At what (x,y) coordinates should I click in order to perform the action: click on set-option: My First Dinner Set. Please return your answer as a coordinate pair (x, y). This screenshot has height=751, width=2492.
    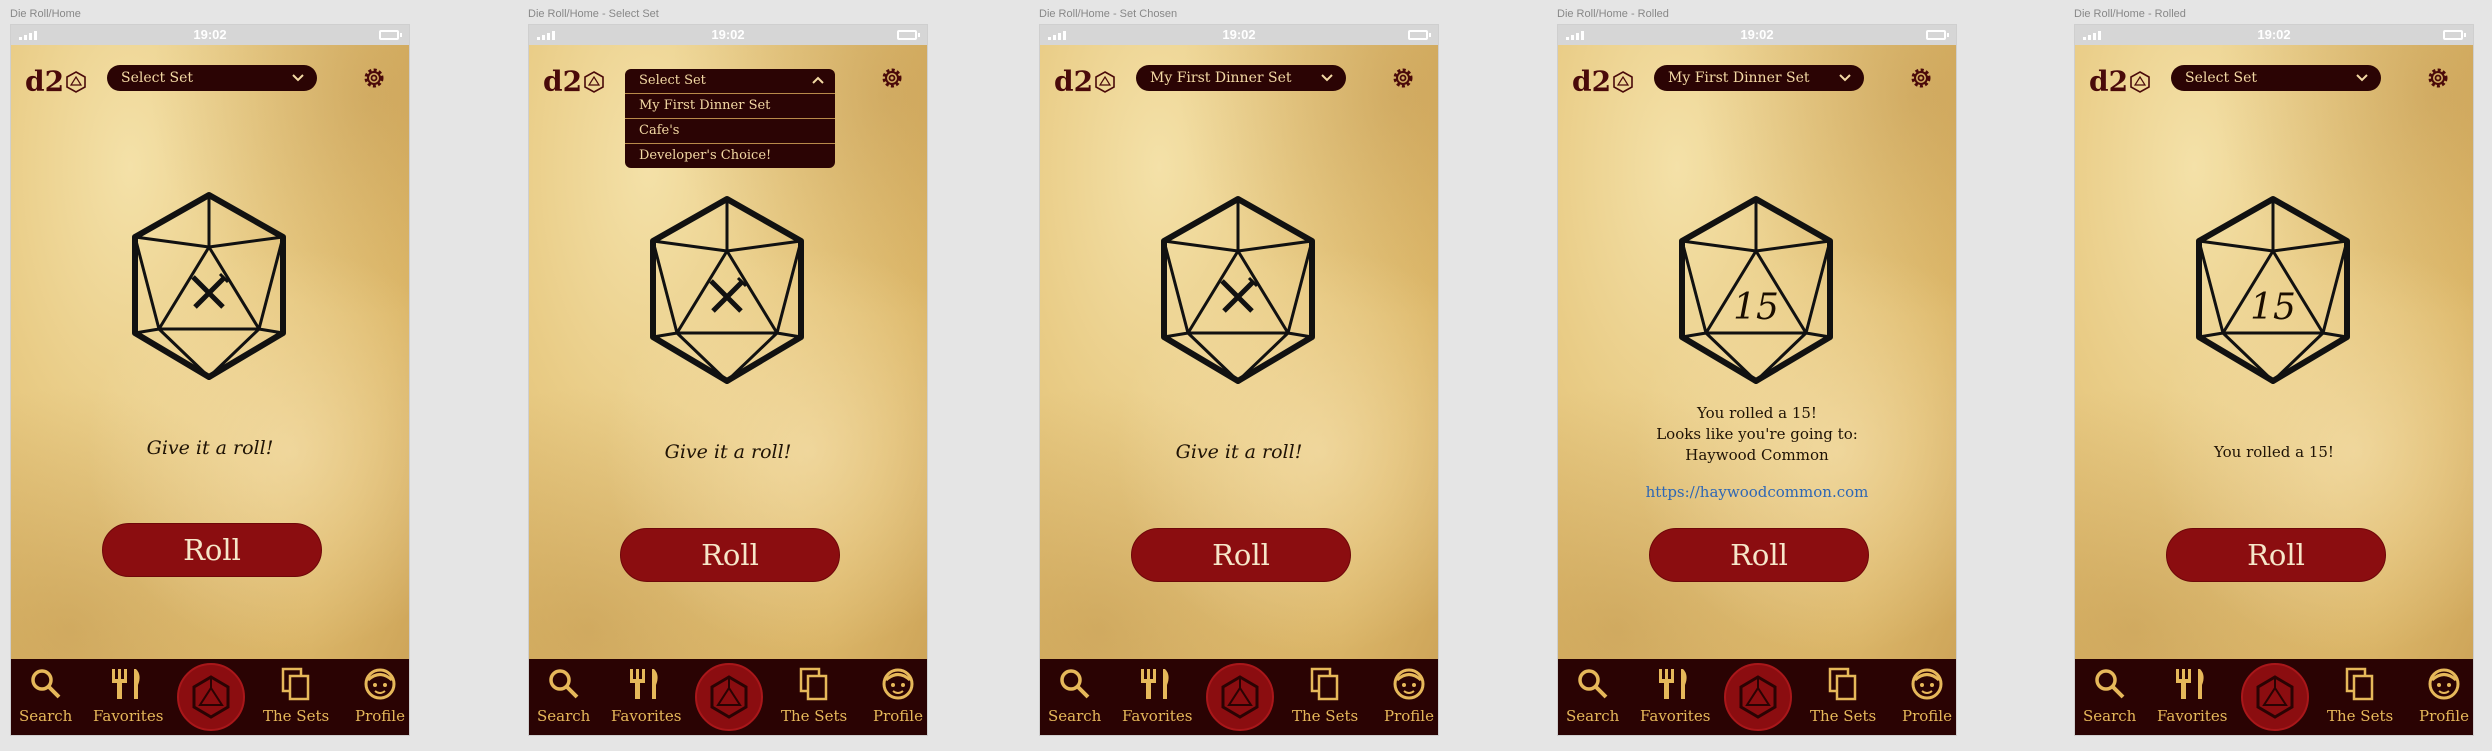
    Looking at the image, I should click on (730, 105).